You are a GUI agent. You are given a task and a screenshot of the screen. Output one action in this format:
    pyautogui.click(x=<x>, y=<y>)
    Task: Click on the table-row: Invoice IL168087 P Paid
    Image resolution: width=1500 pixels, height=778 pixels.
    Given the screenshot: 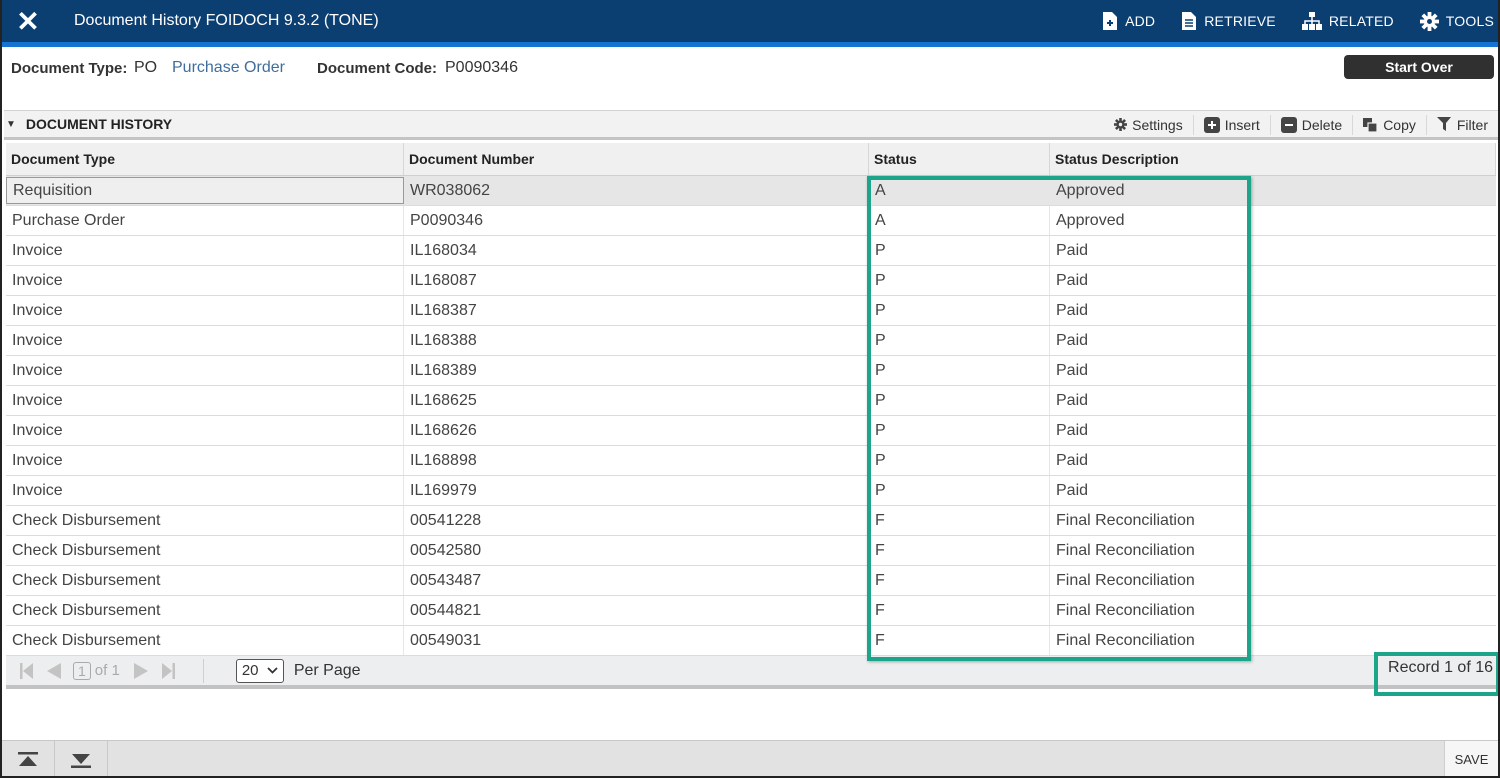 What is the action you would take?
    pyautogui.click(x=751, y=281)
    